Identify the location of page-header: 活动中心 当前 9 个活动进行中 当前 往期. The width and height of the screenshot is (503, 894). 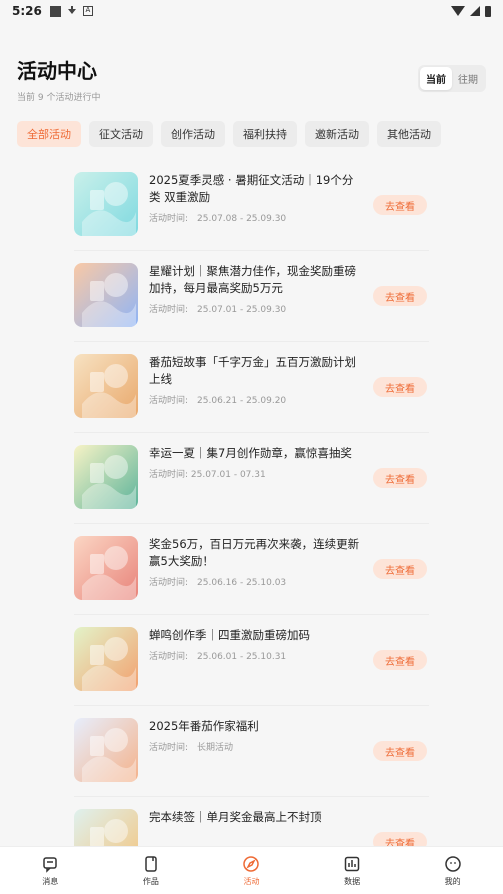
(251, 79).